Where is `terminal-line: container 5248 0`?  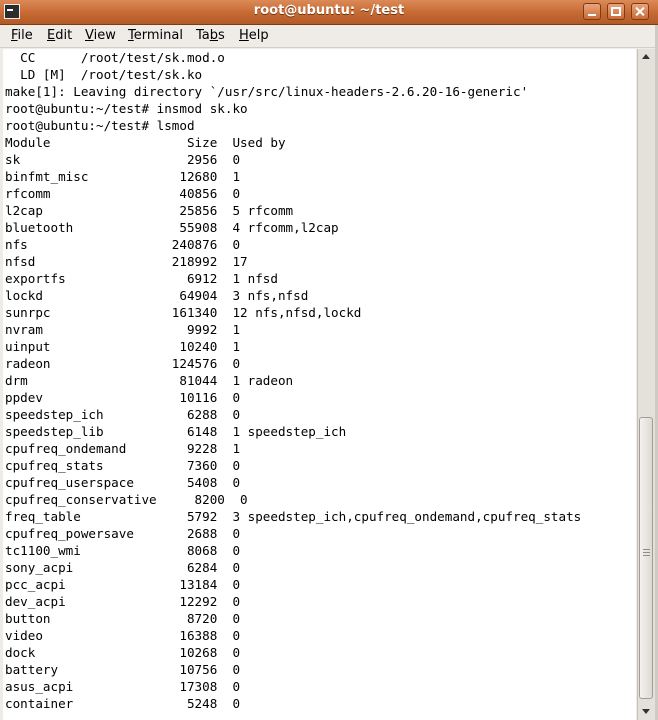 terminal-line: container 5248 0 is located at coordinates (123, 703).